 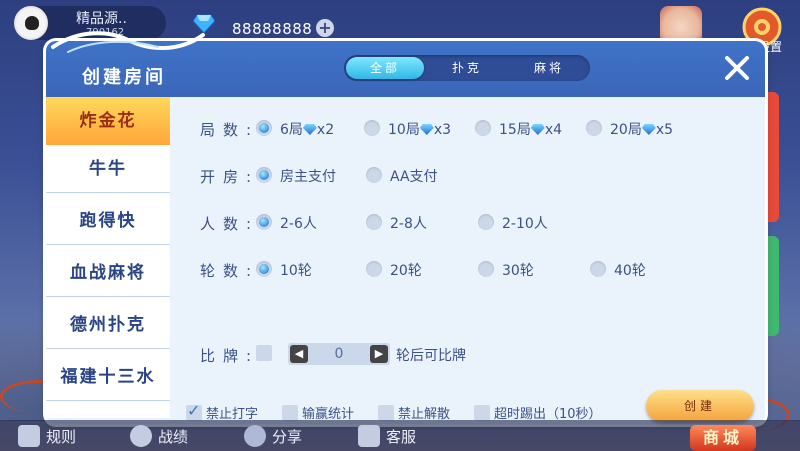 What do you see at coordinates (141, 436) in the screenshot?
I see `record-icon` at bounding box center [141, 436].